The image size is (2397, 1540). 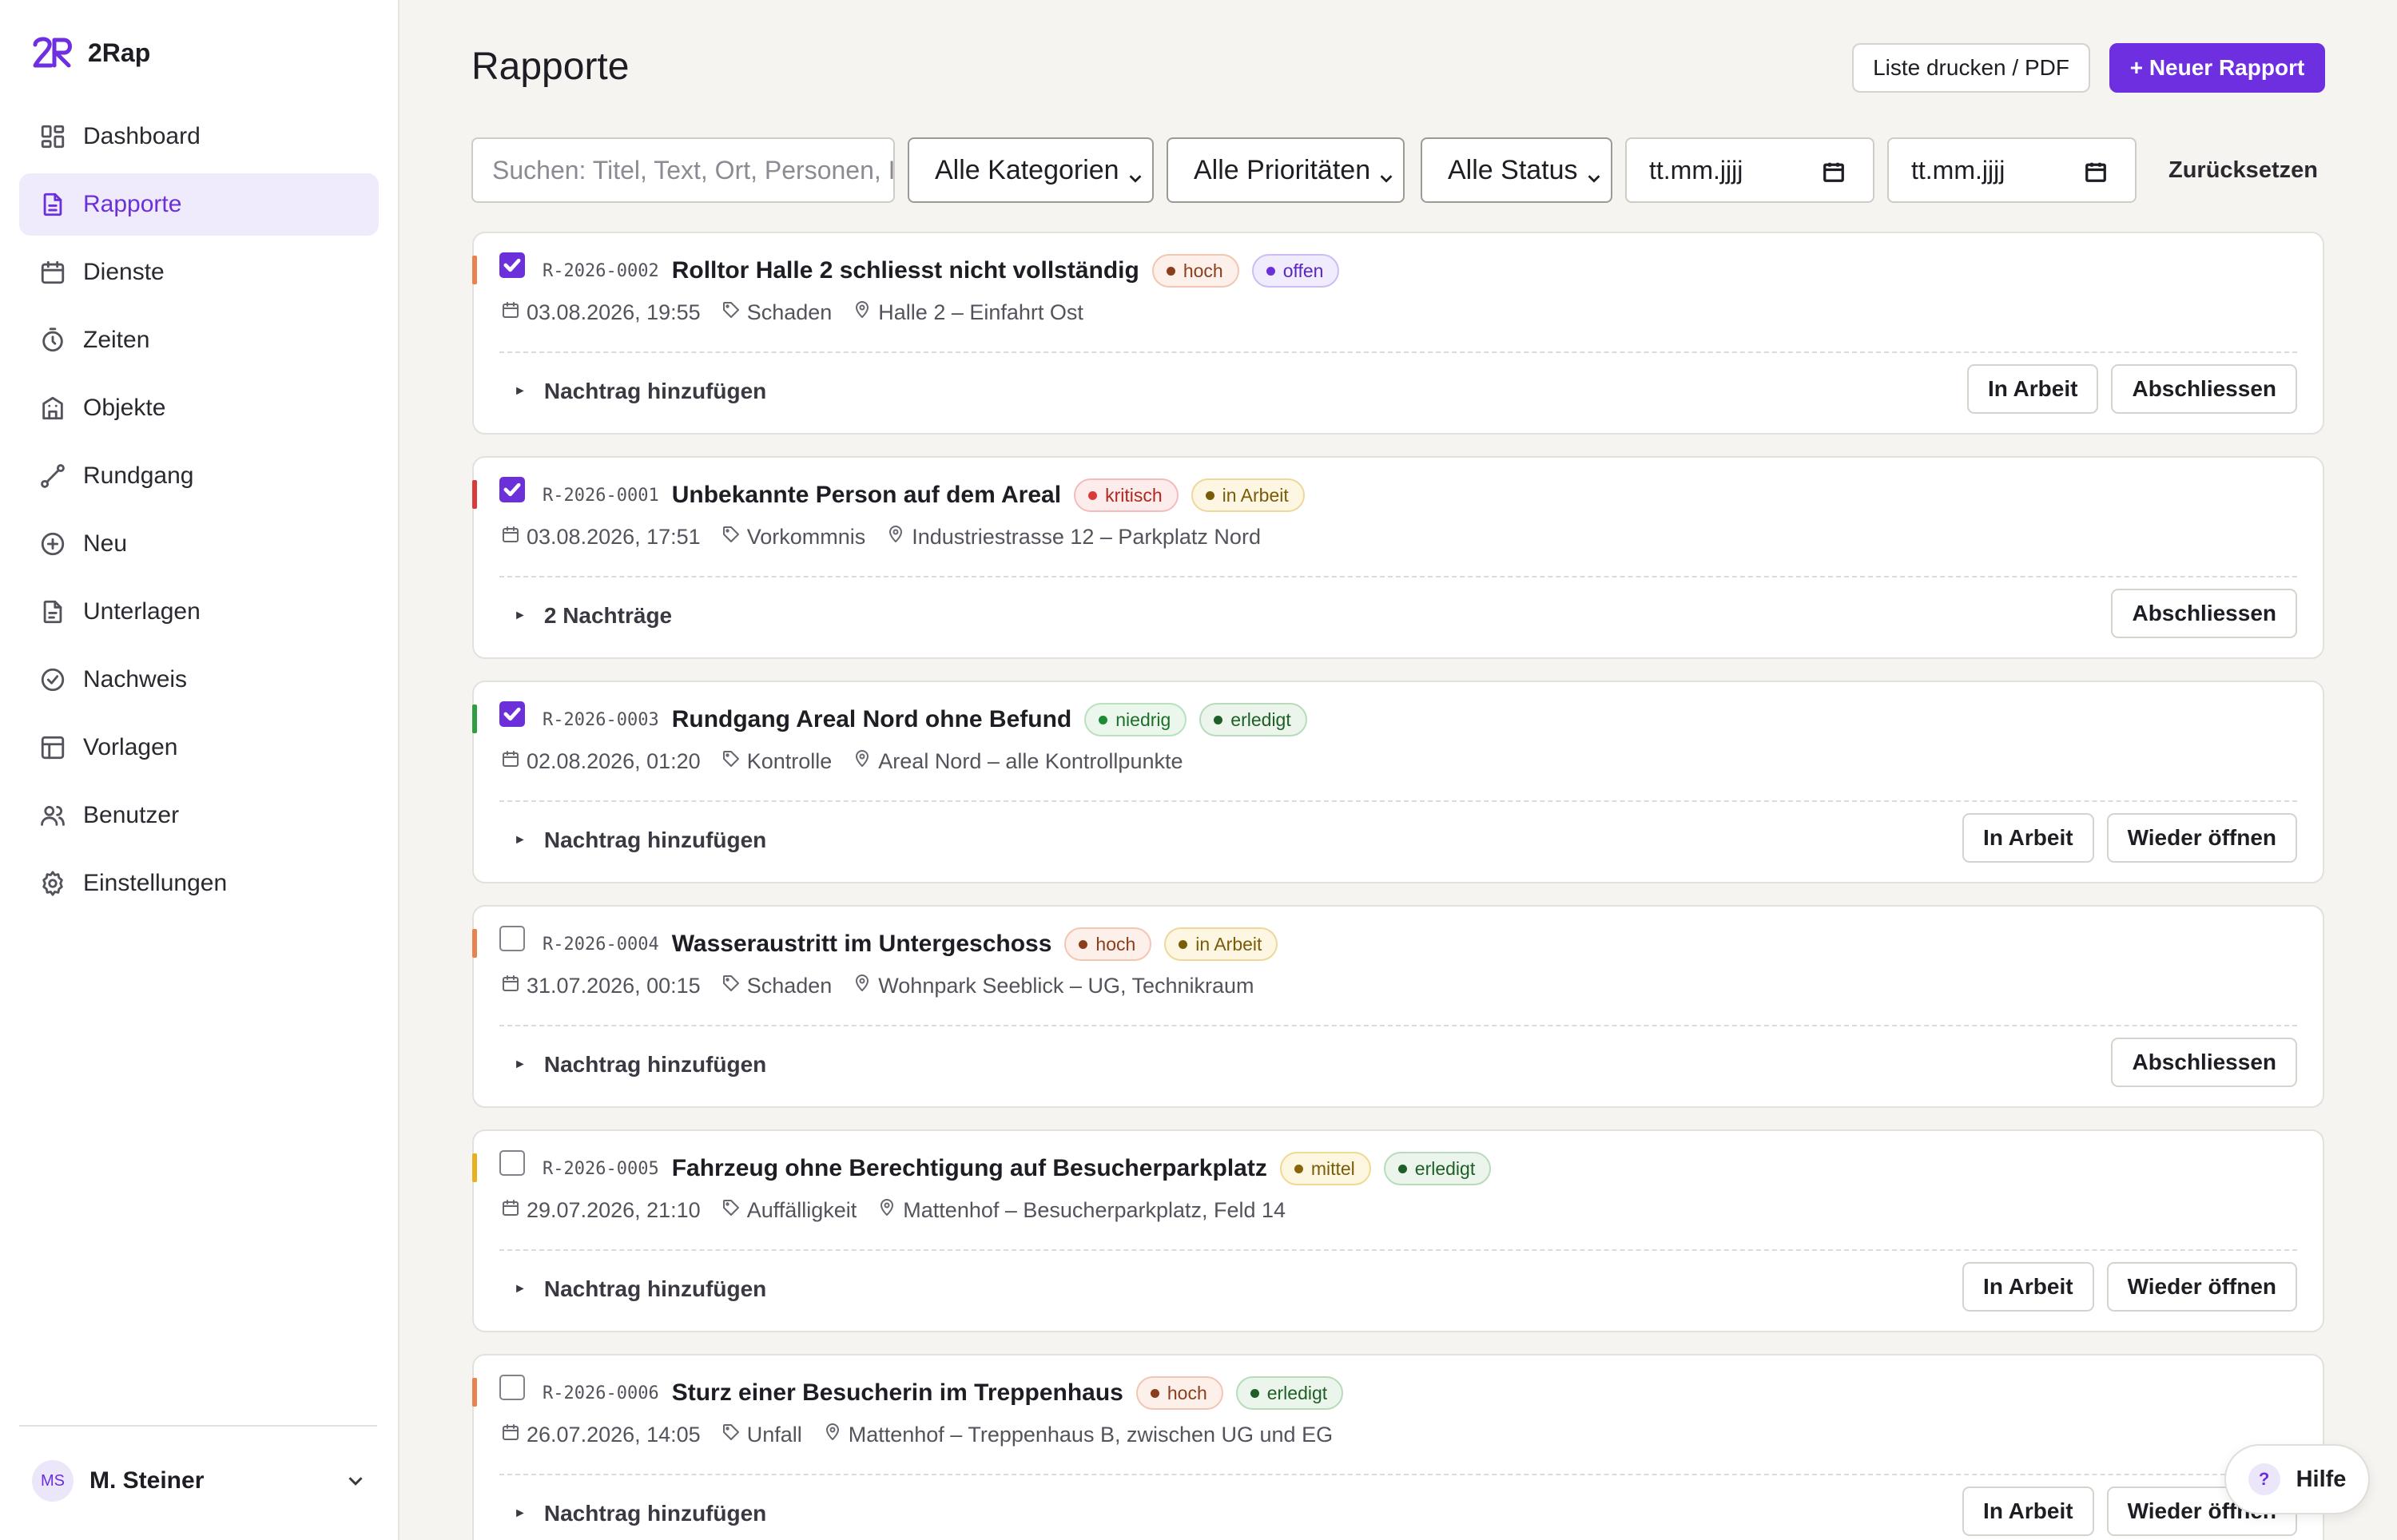 What do you see at coordinates (1971, 68) in the screenshot?
I see `print-list-button: Liste drucken / PDF` at bounding box center [1971, 68].